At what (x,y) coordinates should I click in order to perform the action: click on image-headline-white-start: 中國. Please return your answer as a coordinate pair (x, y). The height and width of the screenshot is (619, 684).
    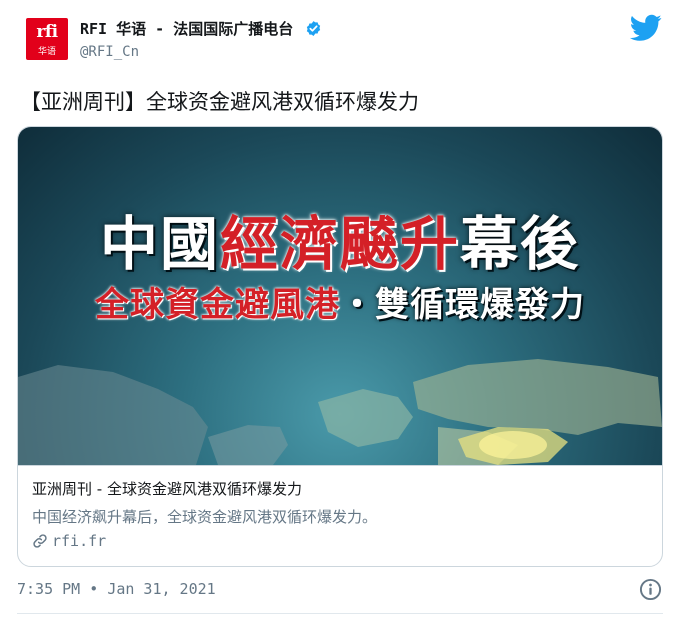
    Looking at the image, I should click on (159, 244).